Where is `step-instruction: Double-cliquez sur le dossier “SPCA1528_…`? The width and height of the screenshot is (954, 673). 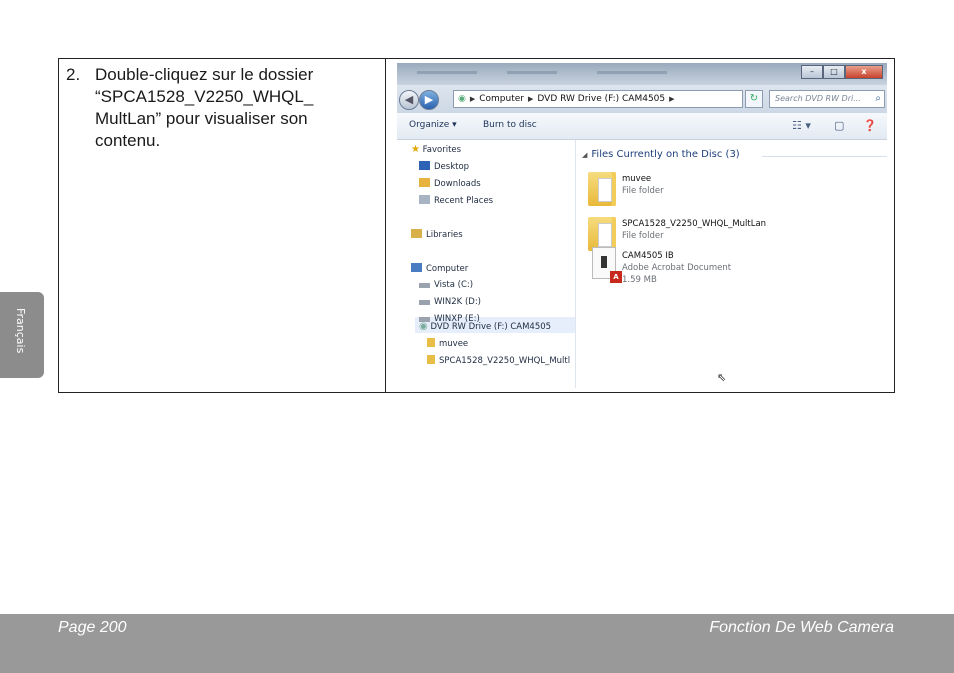 step-instruction: Double-cliquez sur le dossier “SPCA1528_… is located at coordinates (204, 107).